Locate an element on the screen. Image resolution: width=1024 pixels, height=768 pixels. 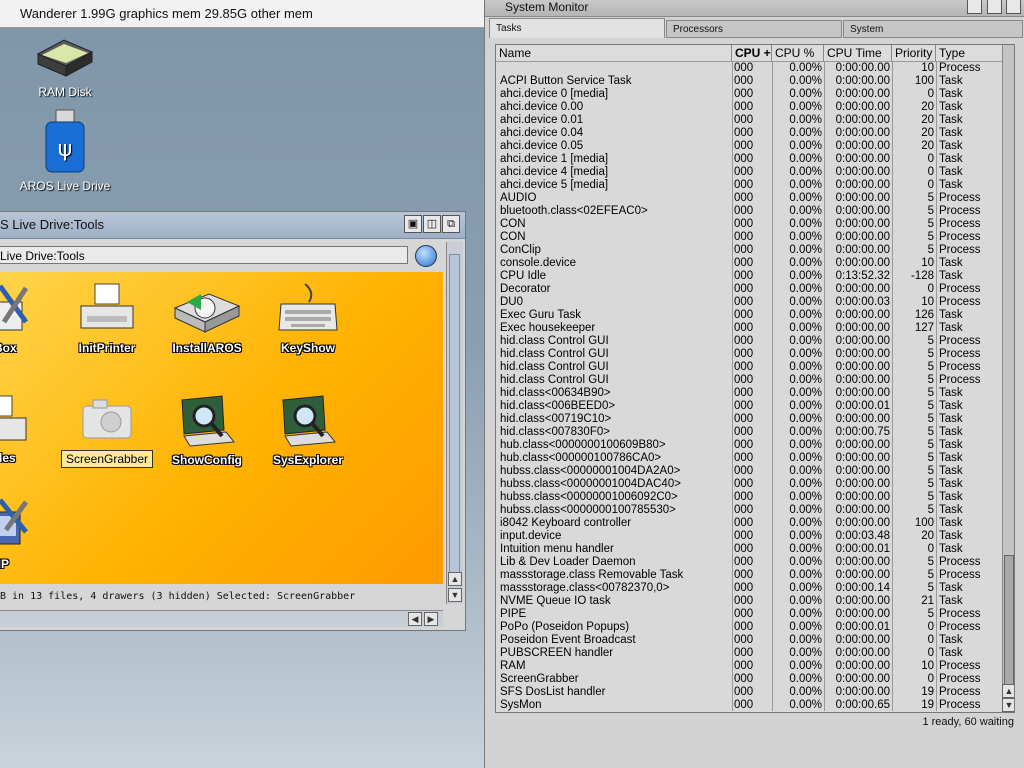
task-list-scrollbar: ▲ ▼ is located at coordinates (1008, 378).